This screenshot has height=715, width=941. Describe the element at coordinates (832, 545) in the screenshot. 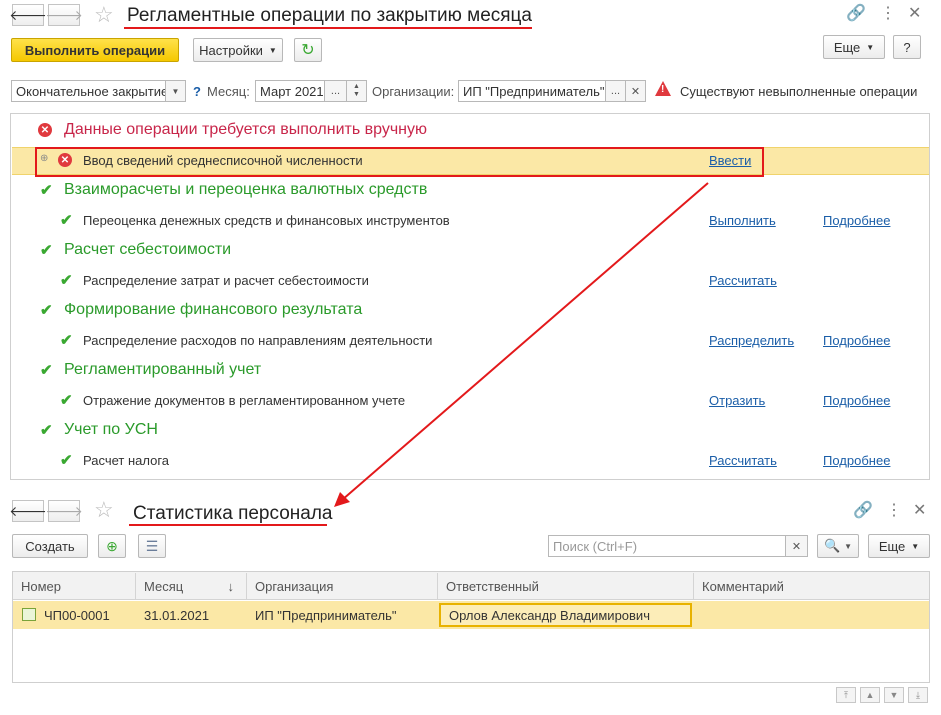

I see `search-icon: 🔍` at that location.